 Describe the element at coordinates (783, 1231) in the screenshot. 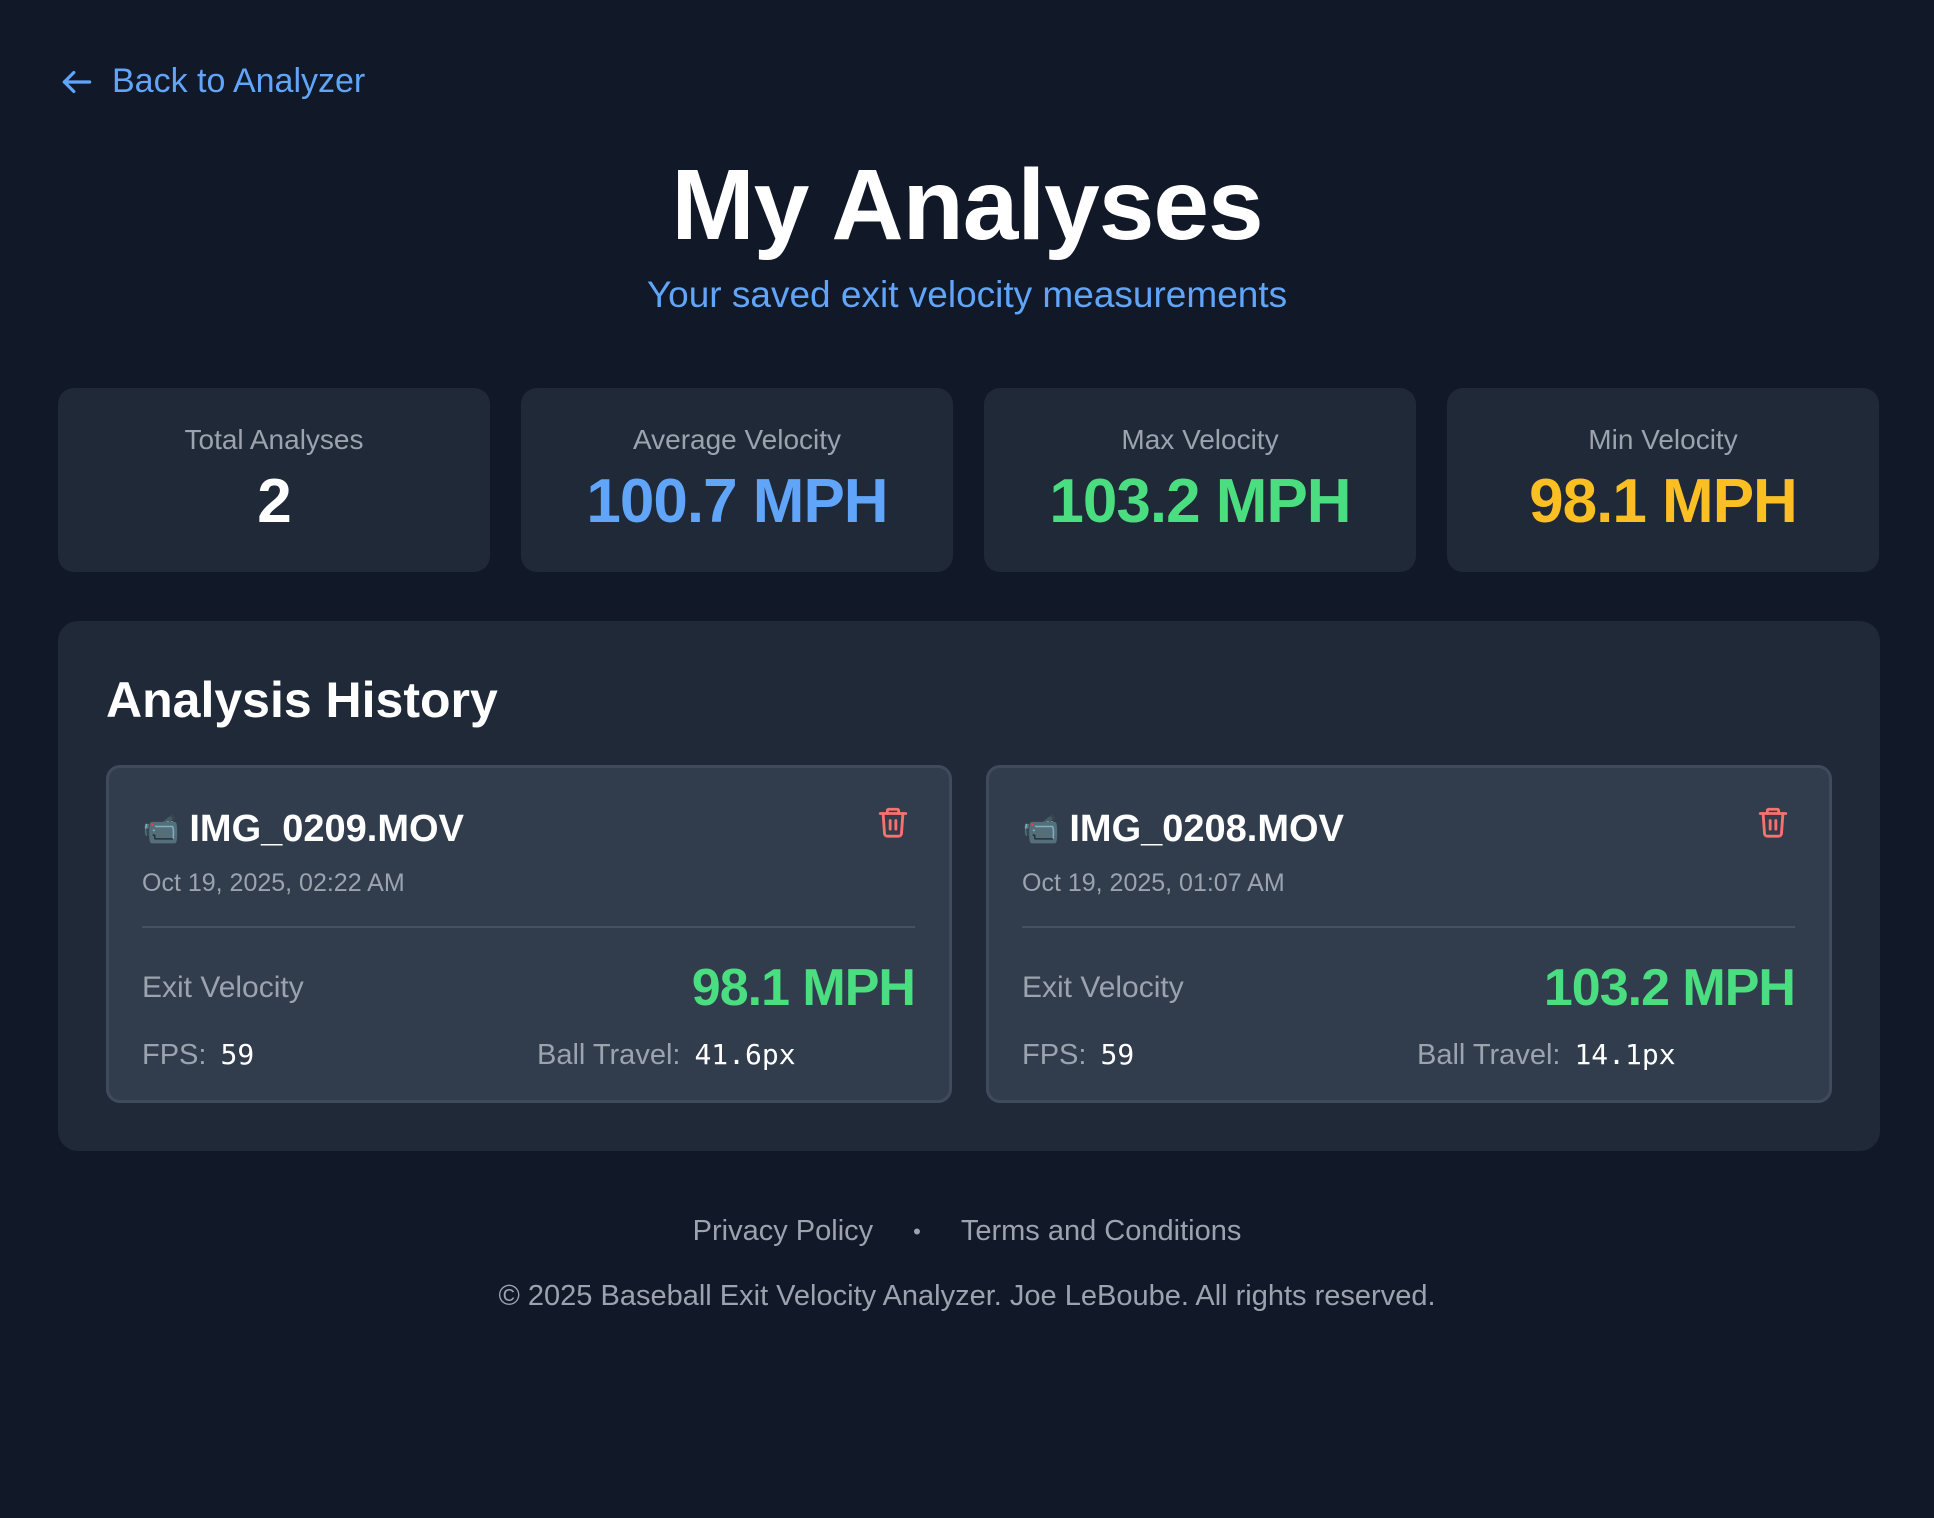

I see `privacy-policy-link: Privacy Policy` at that location.